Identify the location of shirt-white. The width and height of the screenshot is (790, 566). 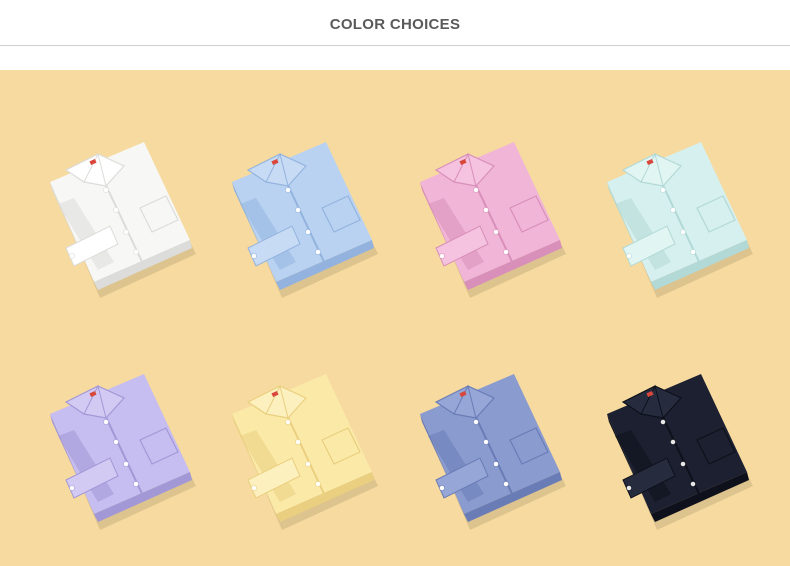
(113, 210).